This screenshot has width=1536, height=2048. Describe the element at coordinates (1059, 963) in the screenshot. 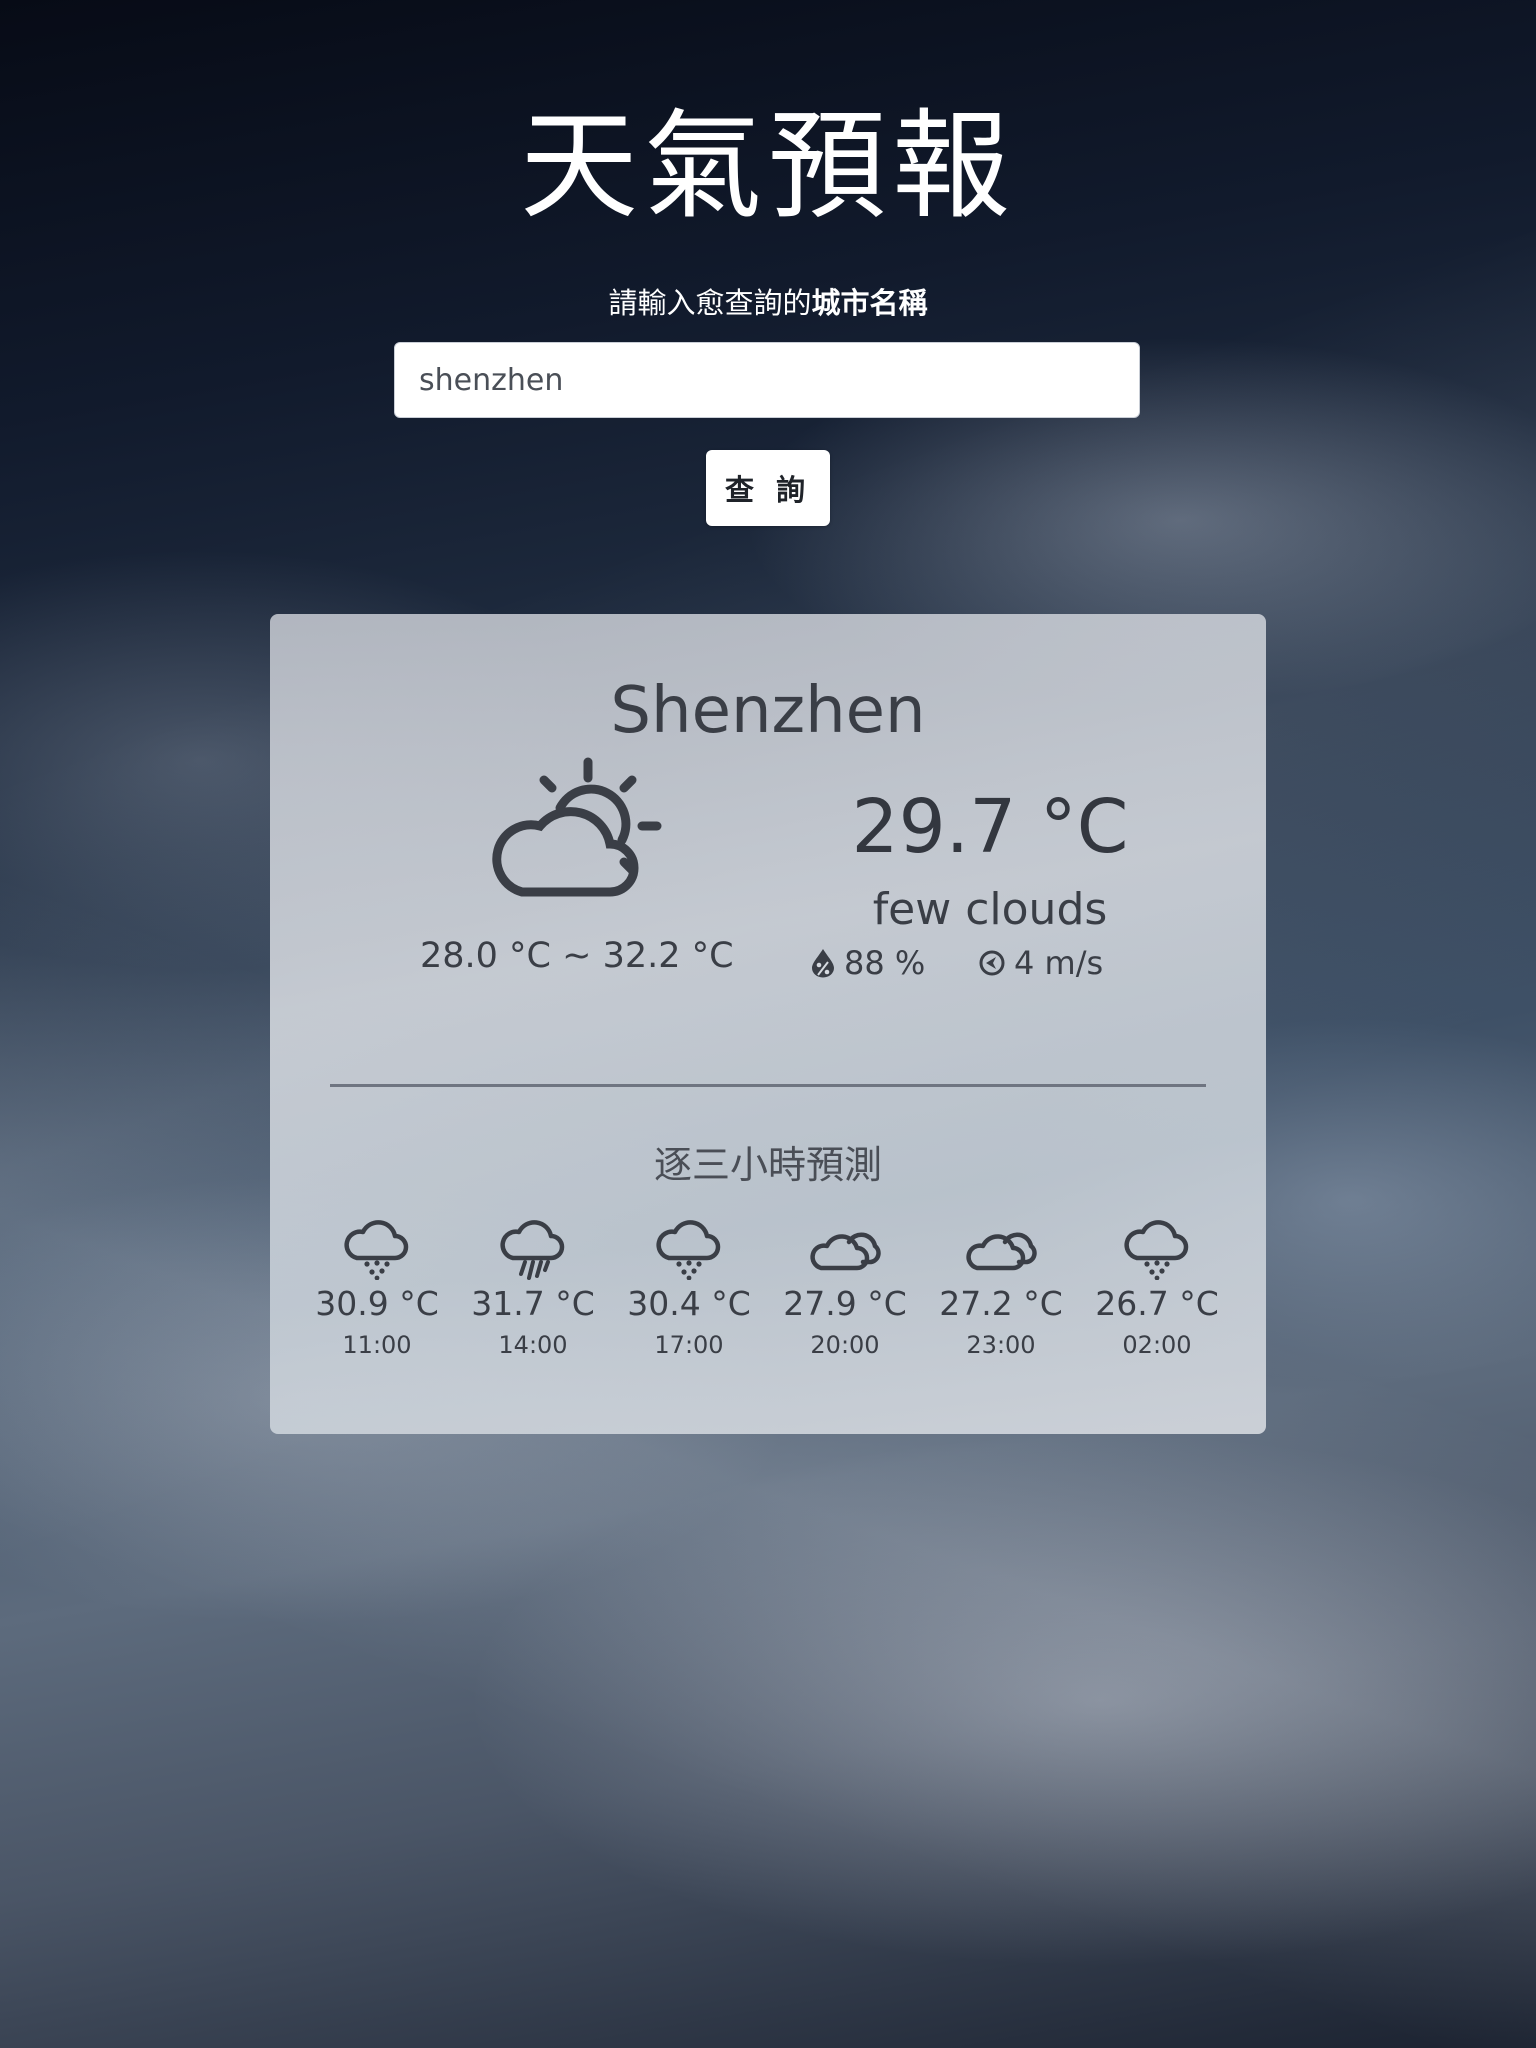

I see `wind-value: 4 m/s` at that location.